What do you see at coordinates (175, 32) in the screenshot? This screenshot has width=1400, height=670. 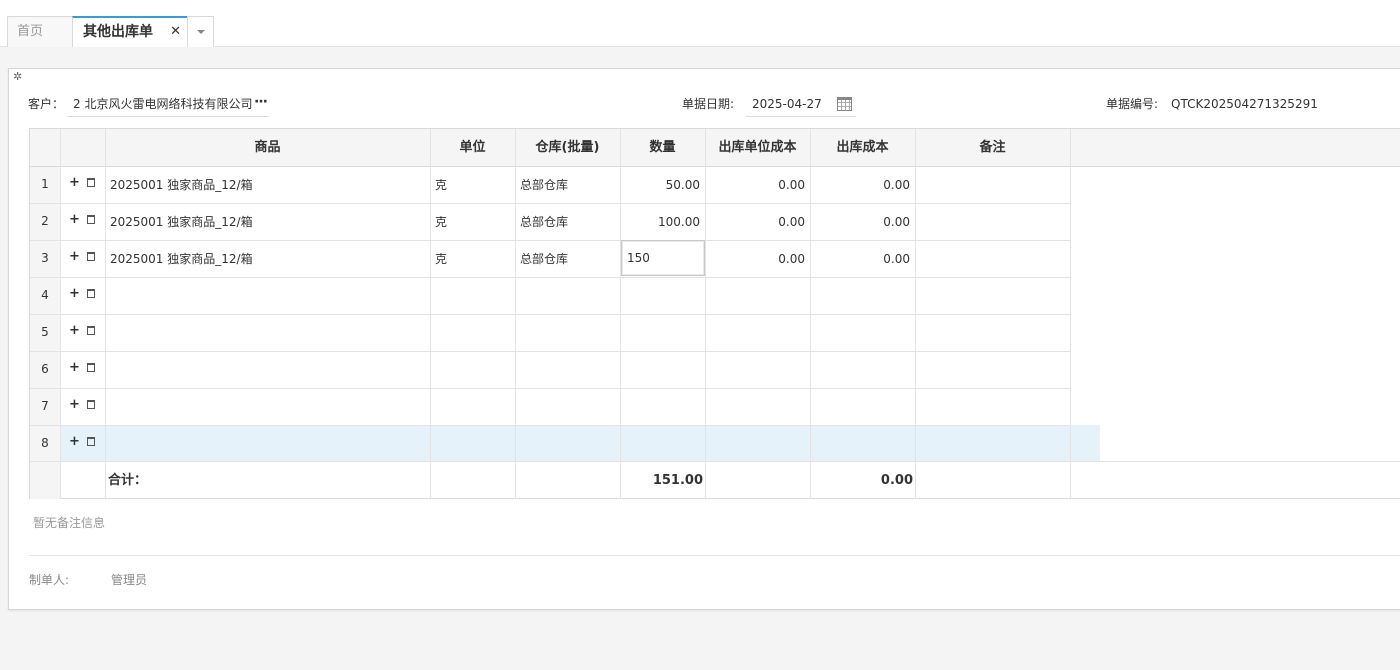 I see `close-icon: ✕` at bounding box center [175, 32].